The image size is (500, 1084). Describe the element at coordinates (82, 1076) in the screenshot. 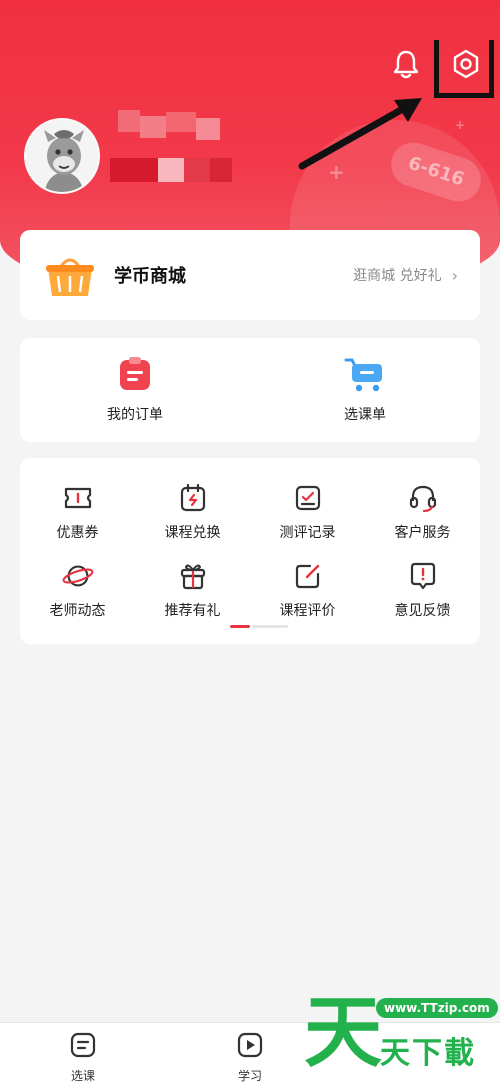

I see `tab-course-select-label: 选课` at that location.